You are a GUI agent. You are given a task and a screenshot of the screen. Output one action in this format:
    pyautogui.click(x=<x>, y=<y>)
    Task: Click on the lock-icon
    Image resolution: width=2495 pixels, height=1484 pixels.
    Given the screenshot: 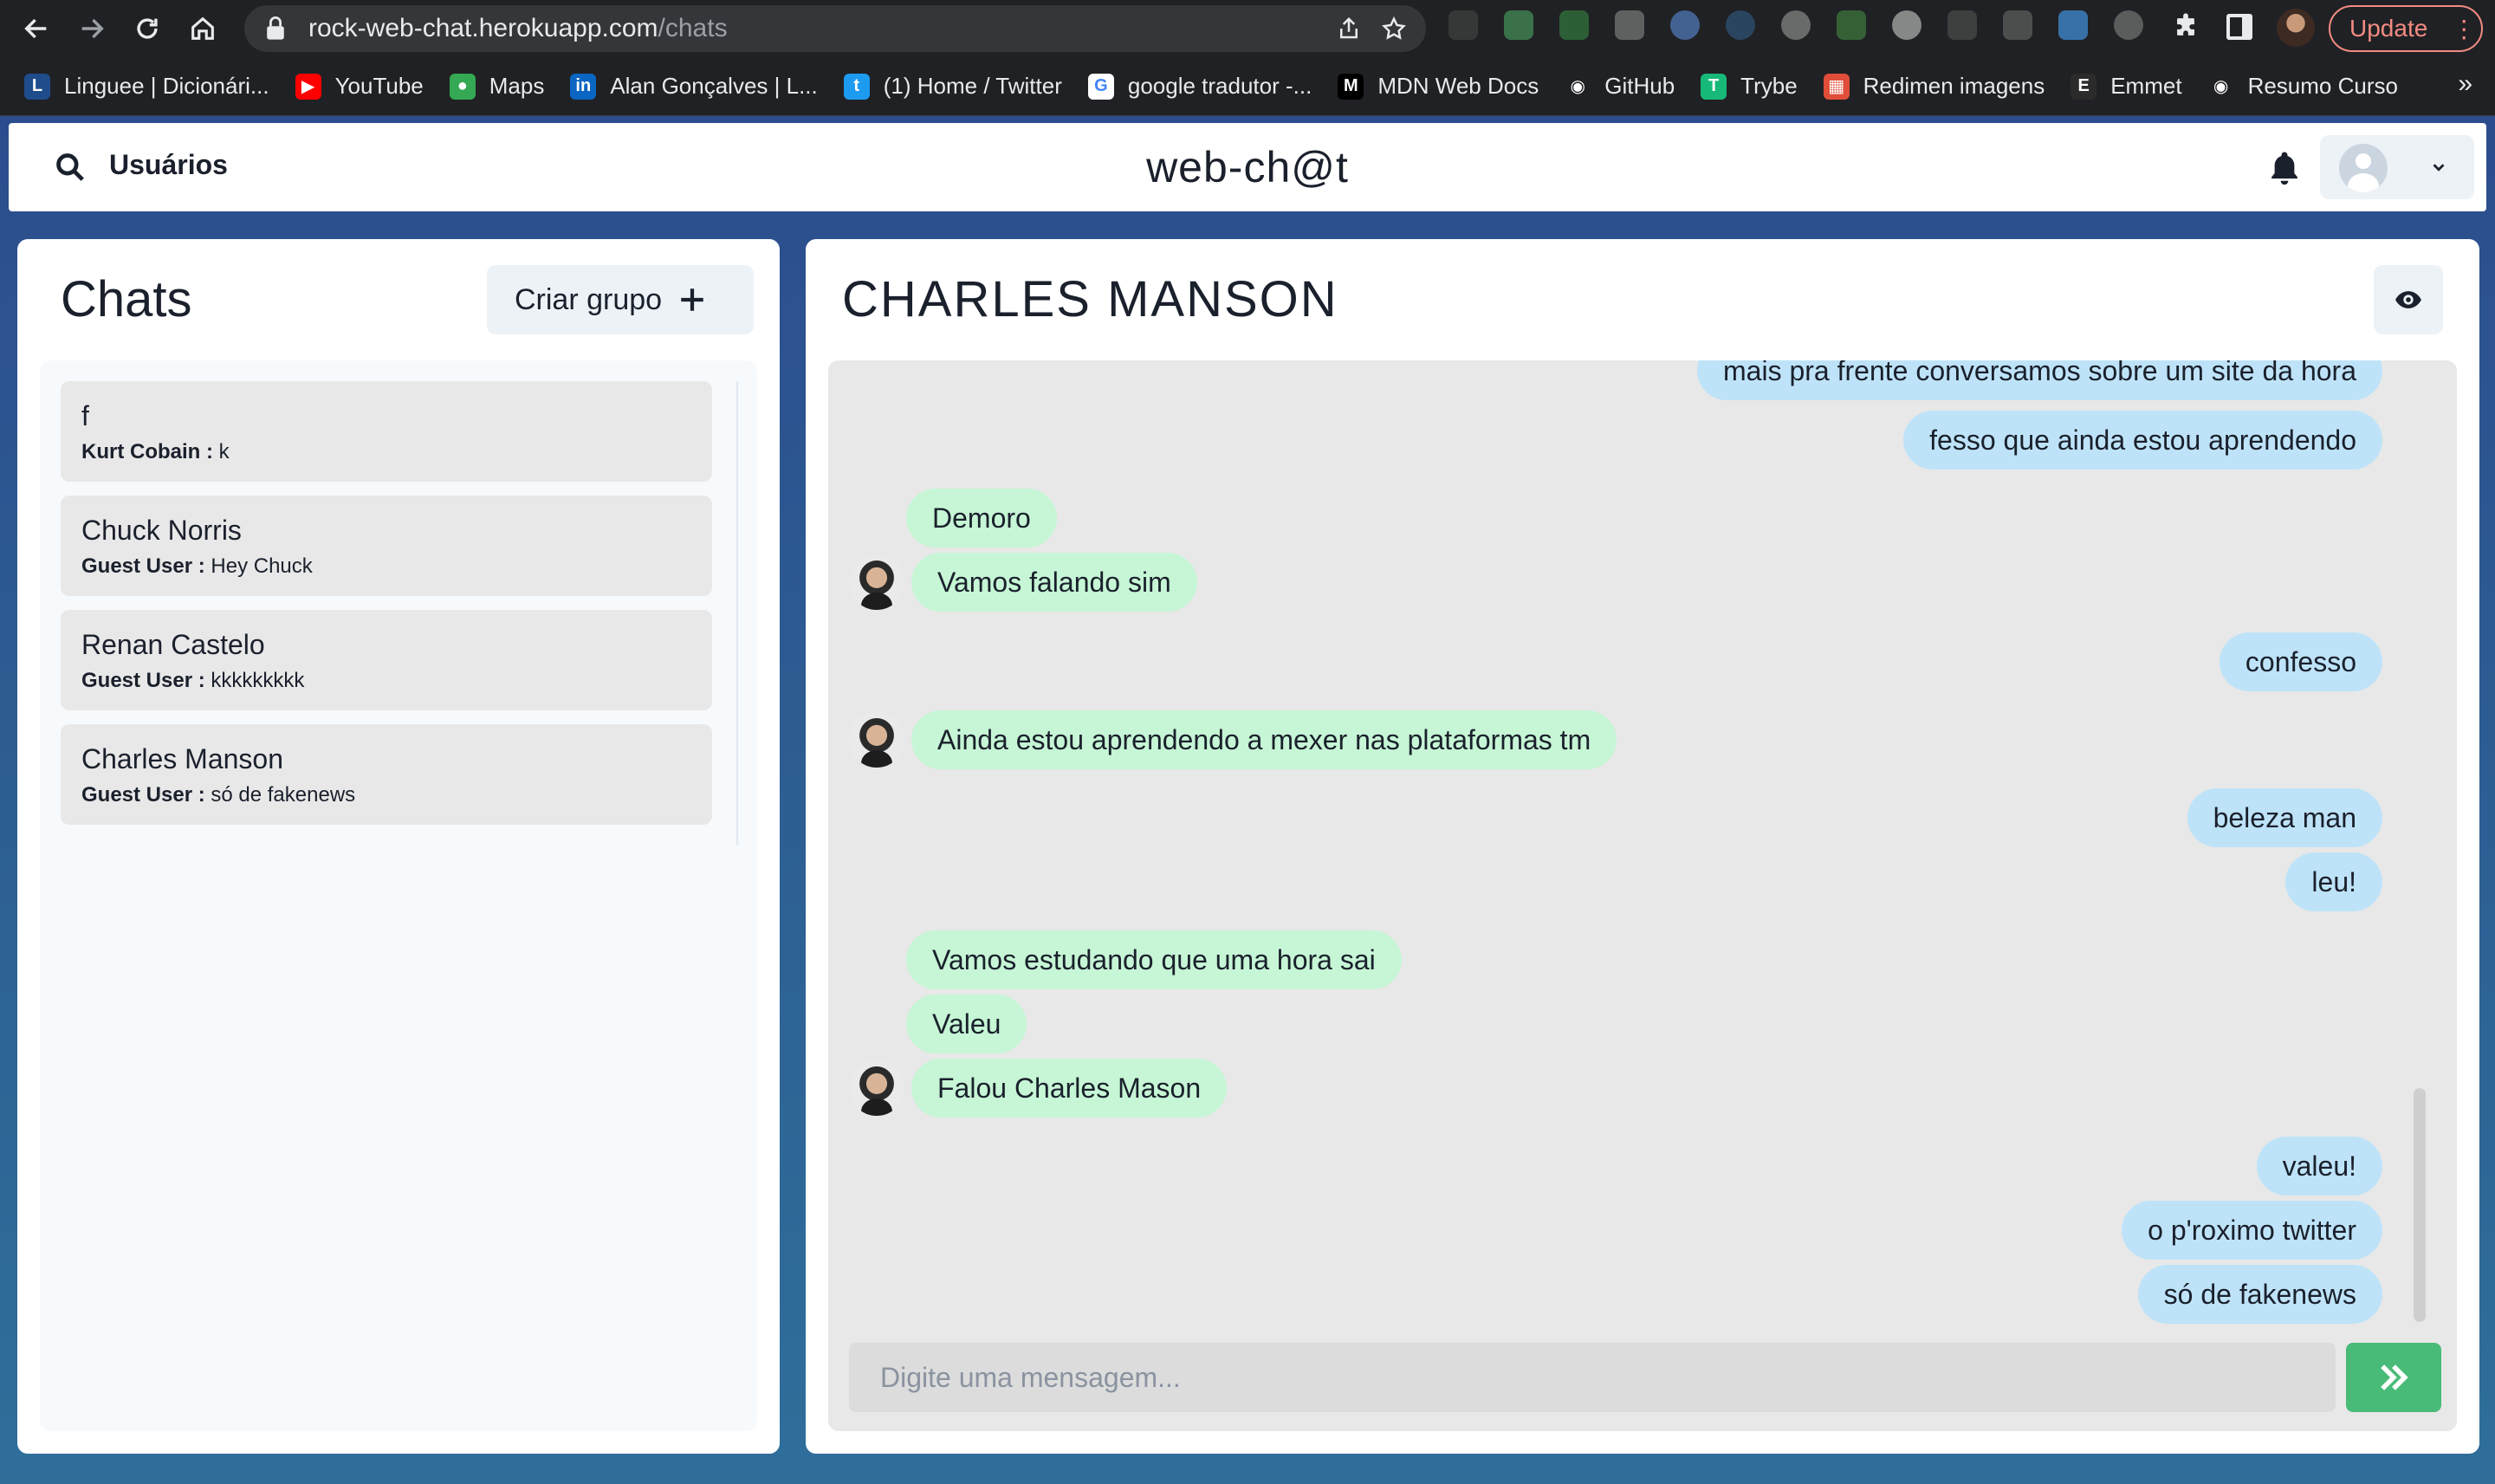 What is the action you would take?
    pyautogui.click(x=275, y=28)
    